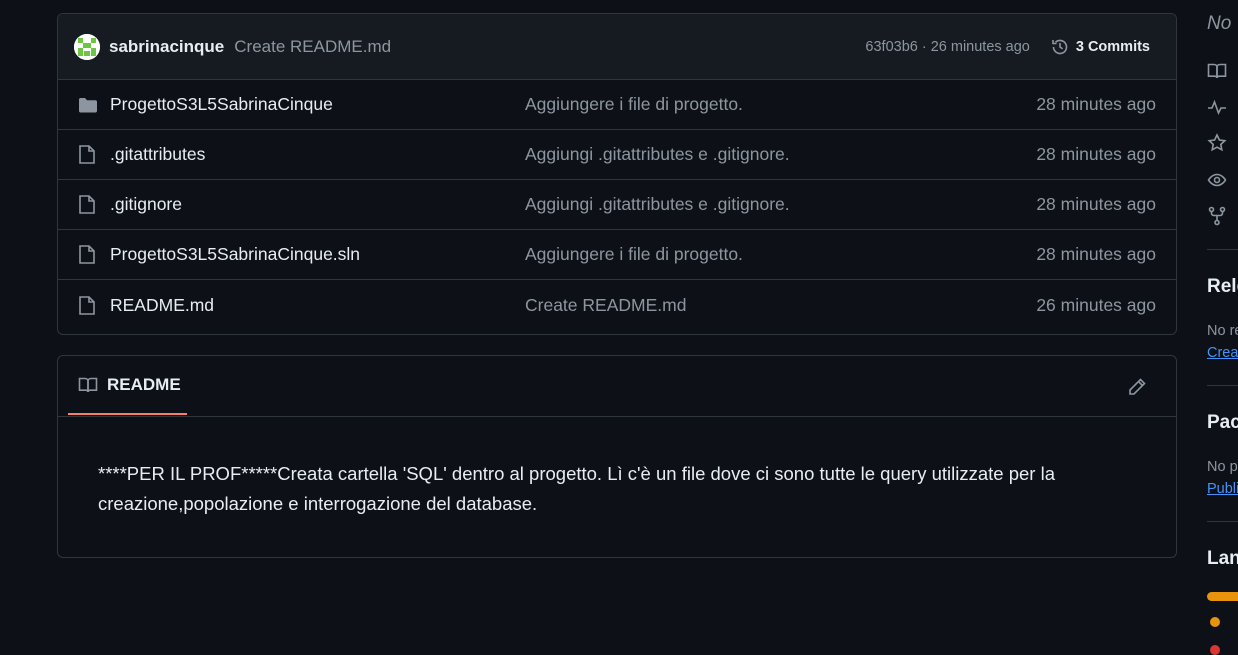  Describe the element at coordinates (166, 47) in the screenshot. I see `commit-author: sabrinacinque` at that location.